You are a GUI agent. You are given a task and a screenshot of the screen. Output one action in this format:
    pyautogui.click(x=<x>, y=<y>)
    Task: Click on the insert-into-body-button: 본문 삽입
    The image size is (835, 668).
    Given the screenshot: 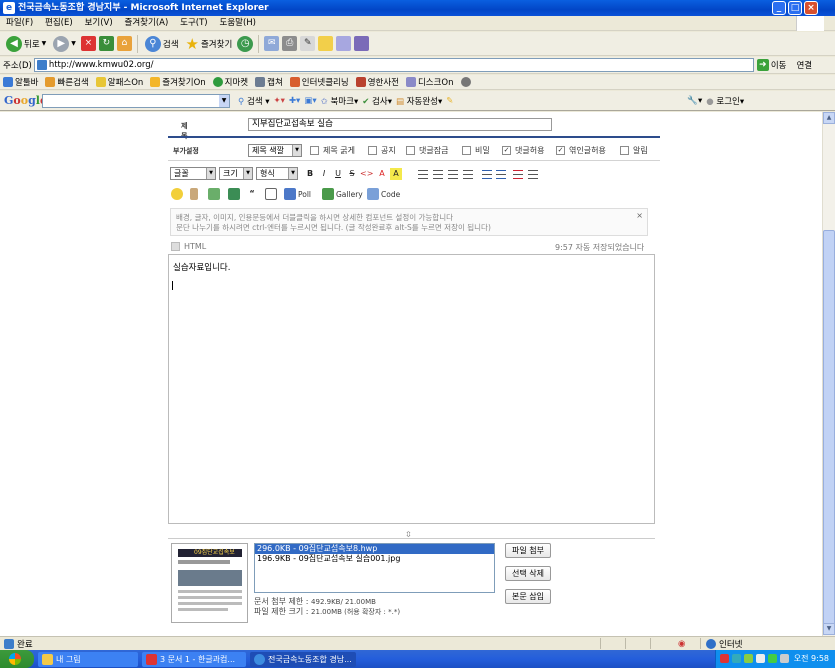 What is the action you would take?
    pyautogui.click(x=528, y=596)
    